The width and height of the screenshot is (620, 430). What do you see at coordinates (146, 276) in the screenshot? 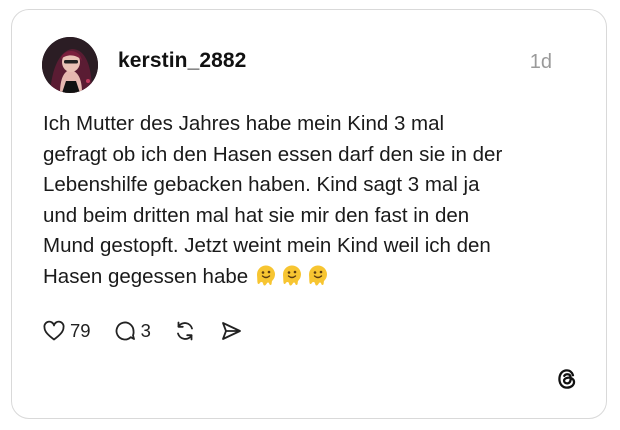
I see `post-text-line: Hasen gegessen habe` at bounding box center [146, 276].